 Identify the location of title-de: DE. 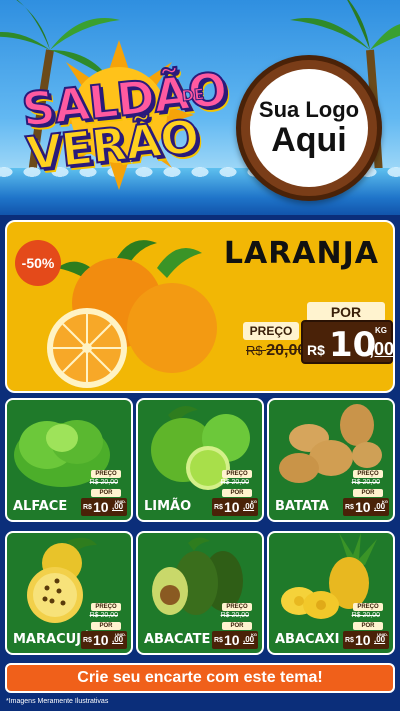
(193, 95).